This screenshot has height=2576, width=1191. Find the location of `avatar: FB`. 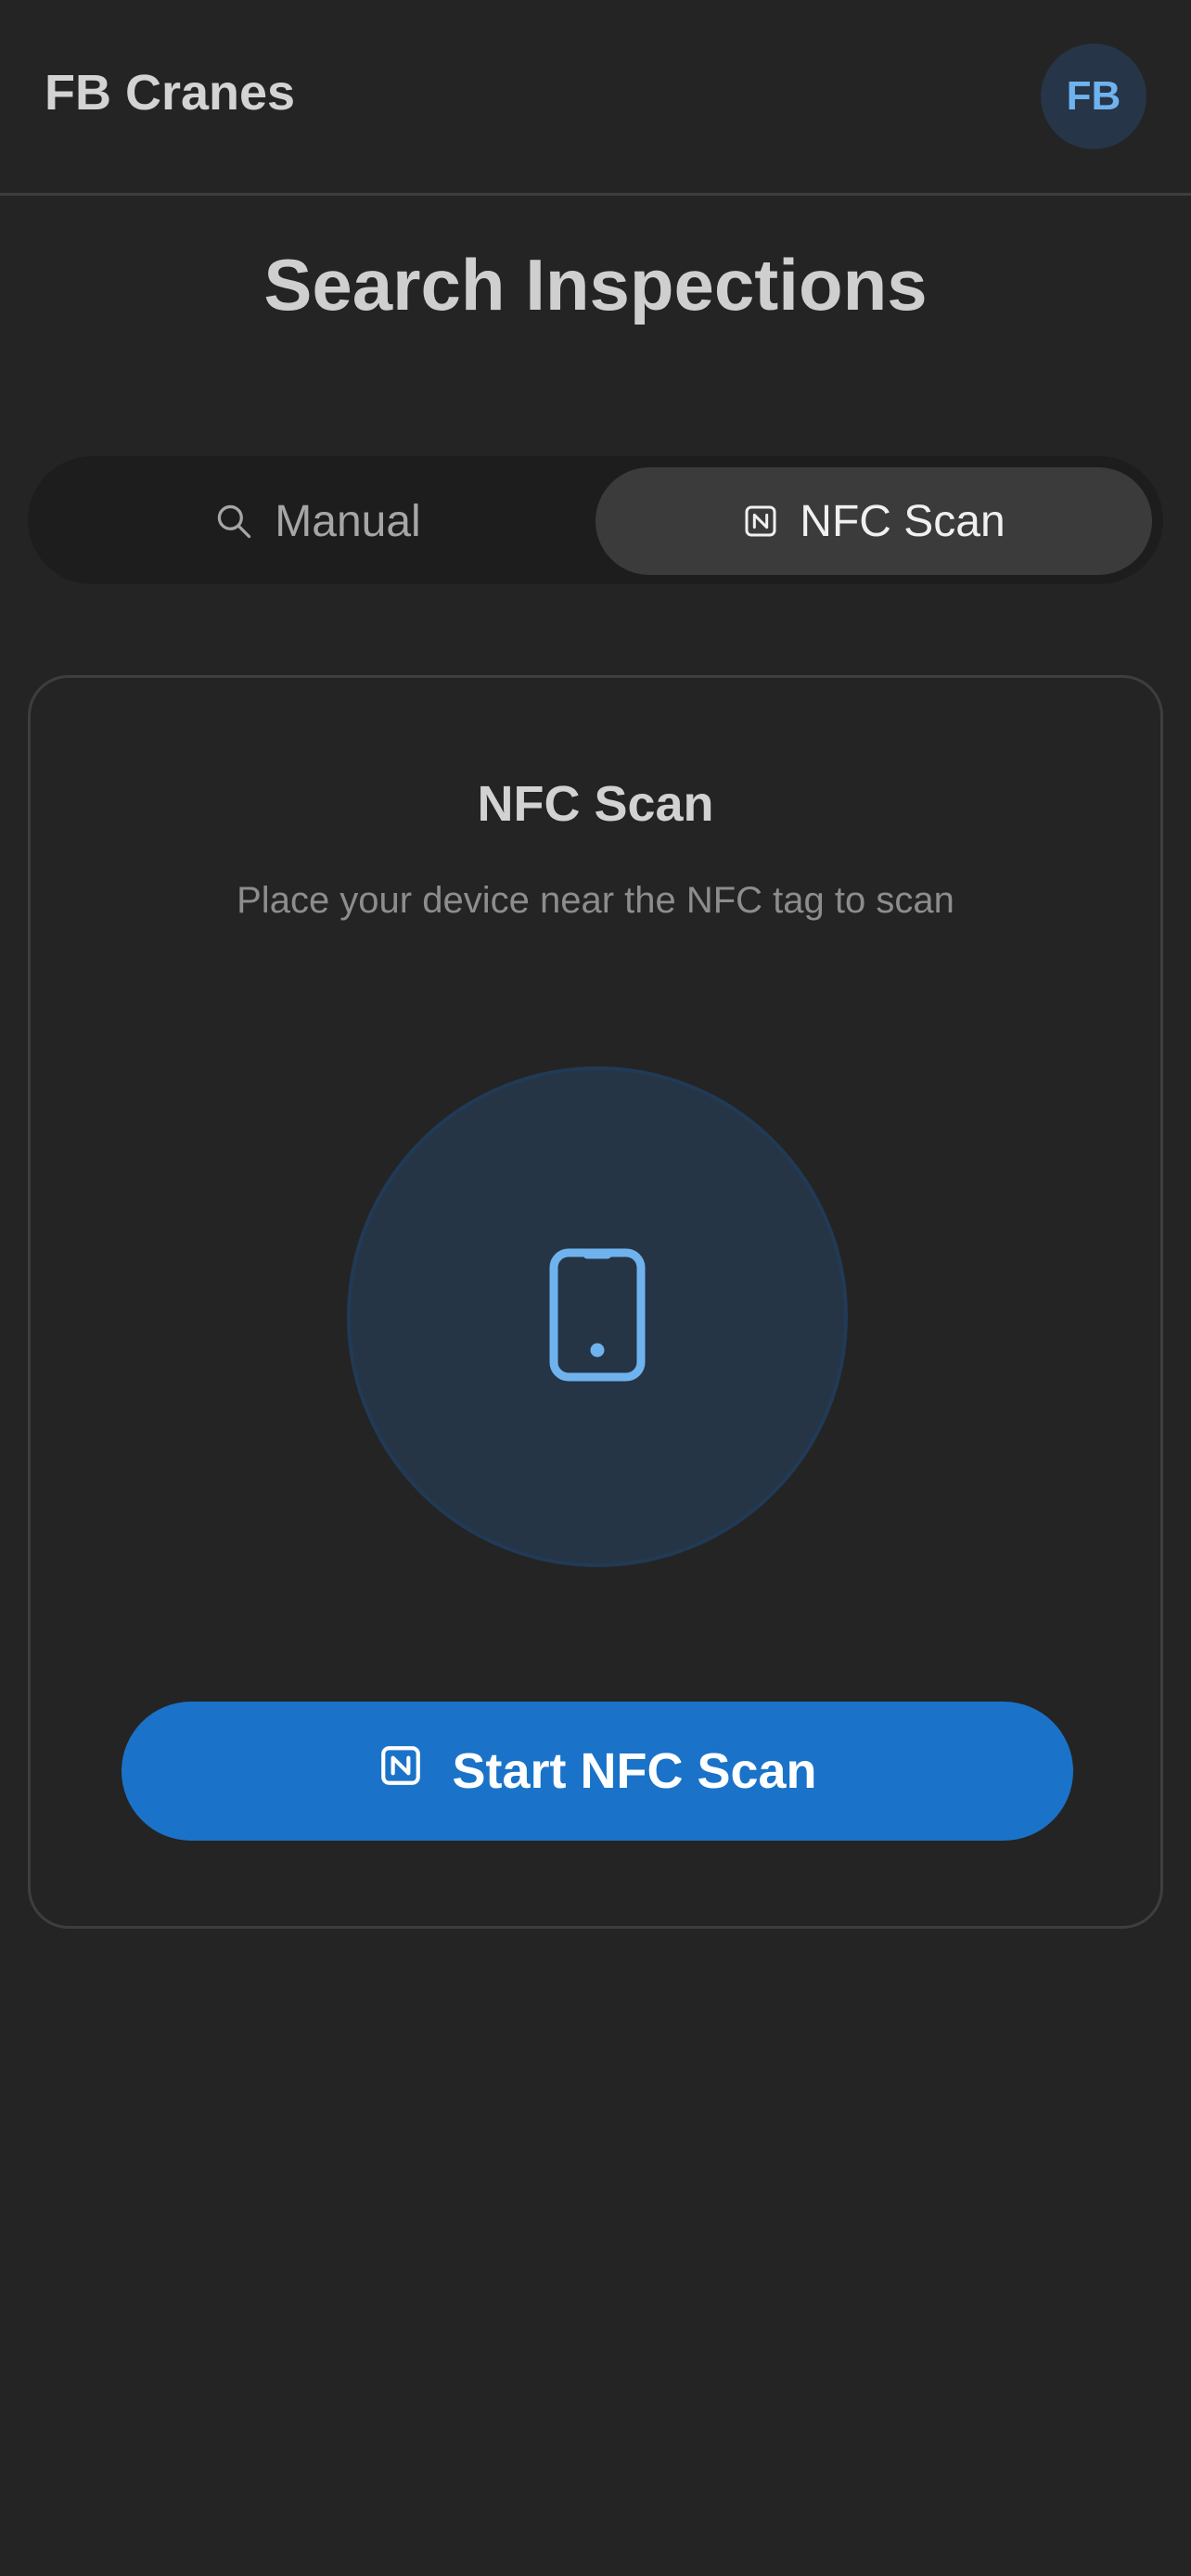

avatar: FB is located at coordinates (1093, 97).